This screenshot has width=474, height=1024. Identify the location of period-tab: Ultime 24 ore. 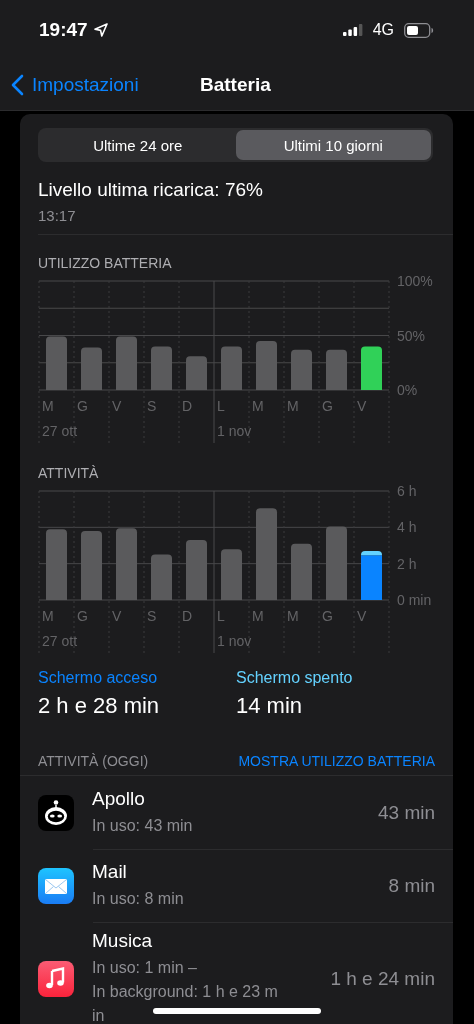
(138, 145).